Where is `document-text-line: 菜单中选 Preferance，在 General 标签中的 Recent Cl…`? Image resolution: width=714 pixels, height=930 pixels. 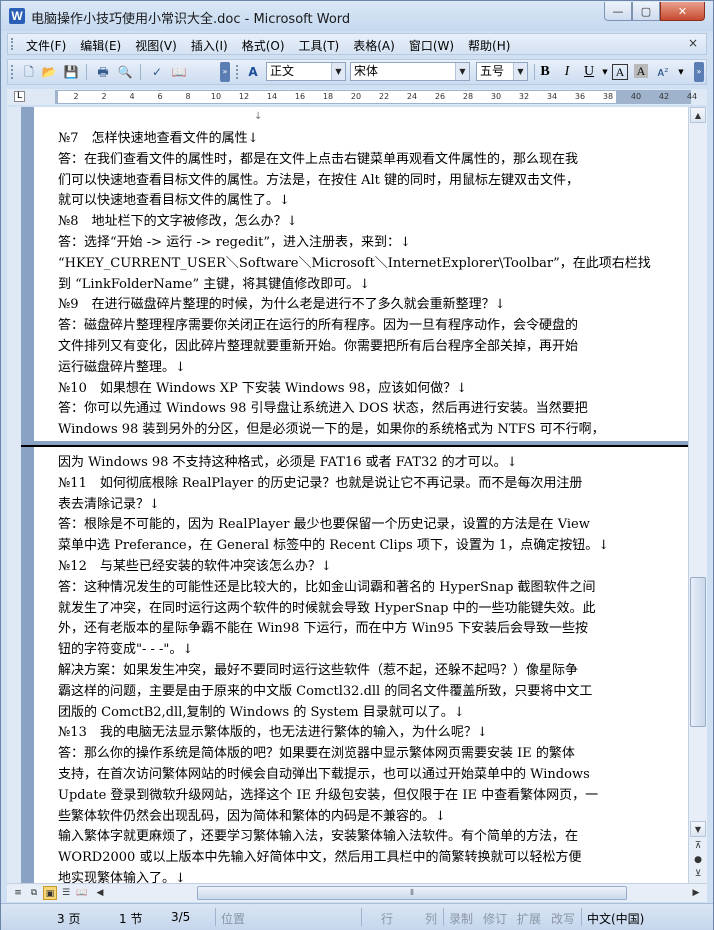 document-text-line: 菜单中选 Preferance，在 General 标签中的 Recent Cl… is located at coordinates (338, 546).